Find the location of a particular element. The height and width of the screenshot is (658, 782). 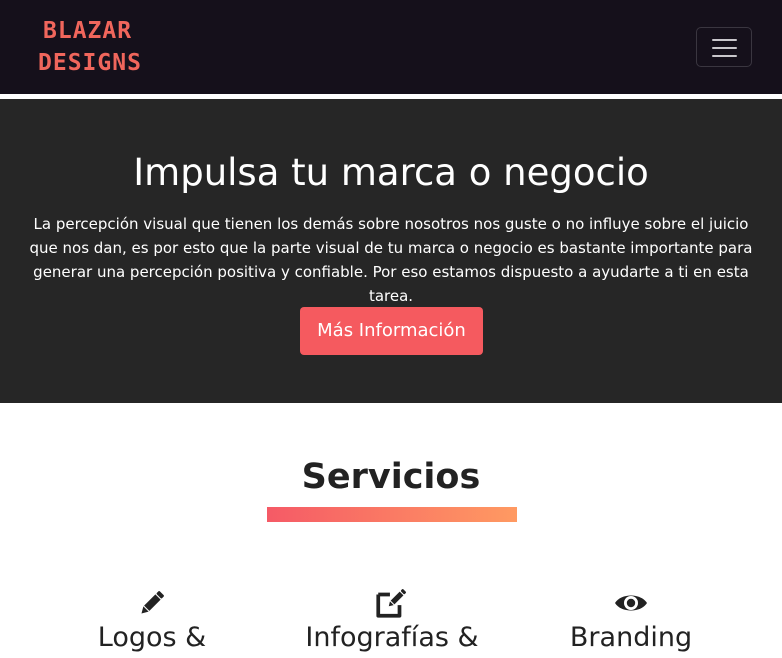

pencil-icon is located at coordinates (152, 602).